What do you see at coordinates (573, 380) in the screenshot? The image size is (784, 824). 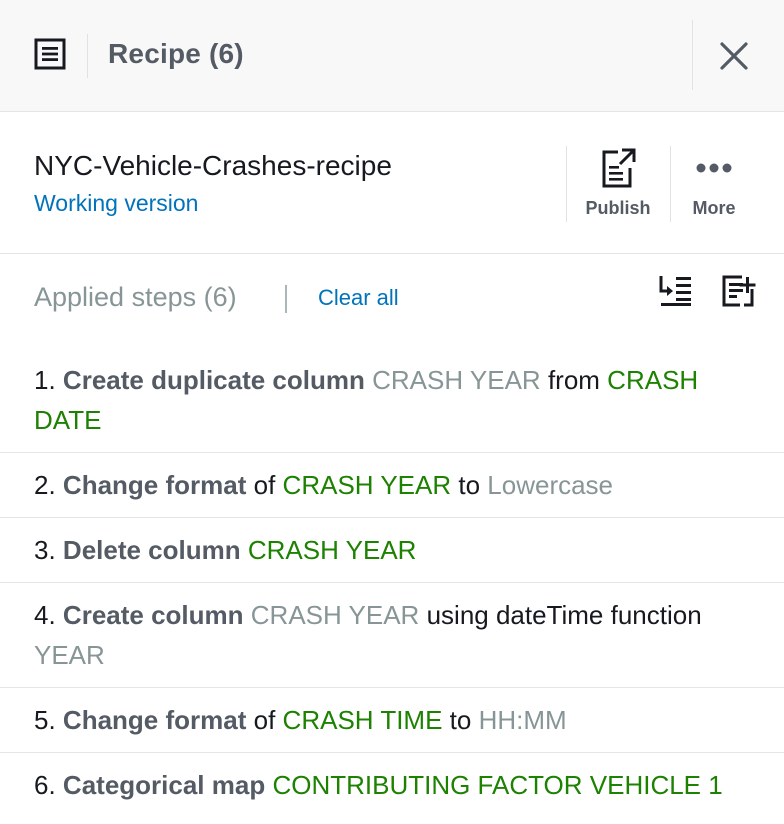 I see `step-connector: from` at bounding box center [573, 380].